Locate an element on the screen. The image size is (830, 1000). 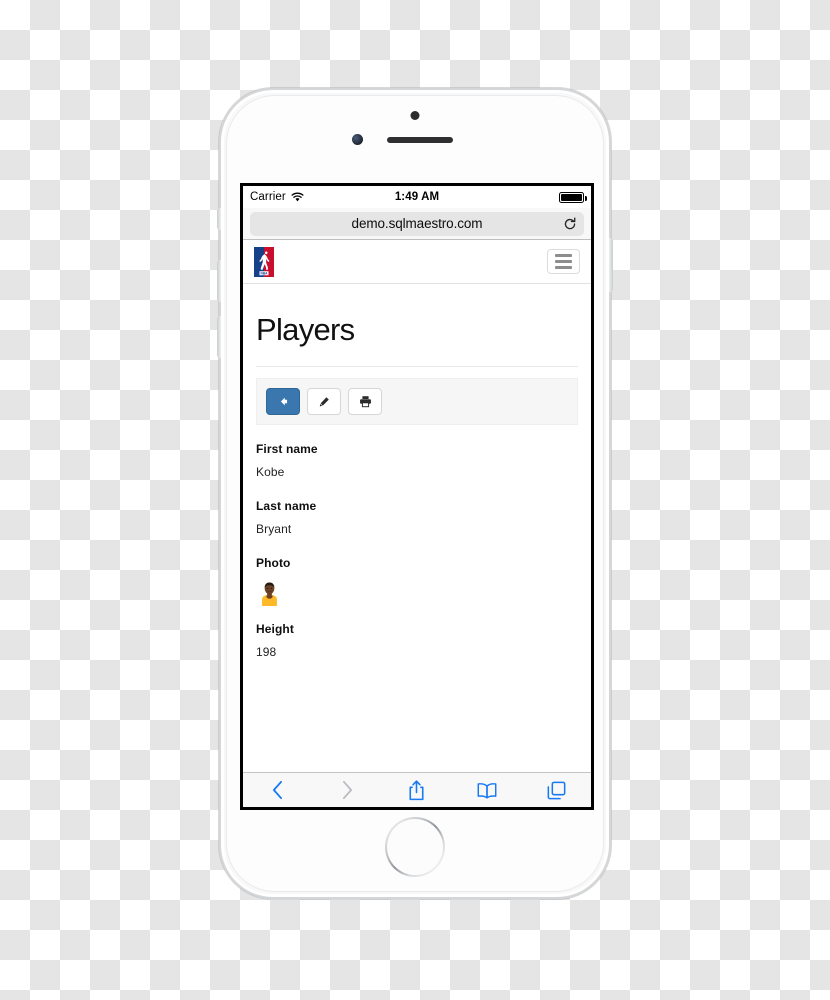
status-bar-right is located at coordinates (513, 197).